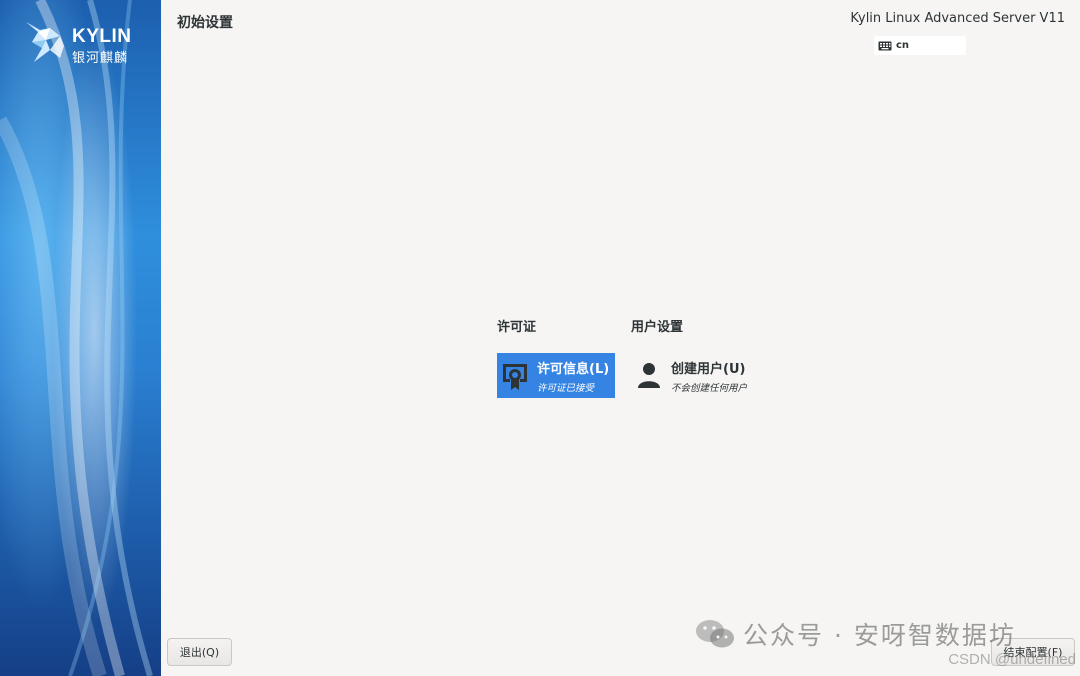  What do you see at coordinates (920, 45) in the screenshot?
I see `keyboard-layout-indicator: cn` at bounding box center [920, 45].